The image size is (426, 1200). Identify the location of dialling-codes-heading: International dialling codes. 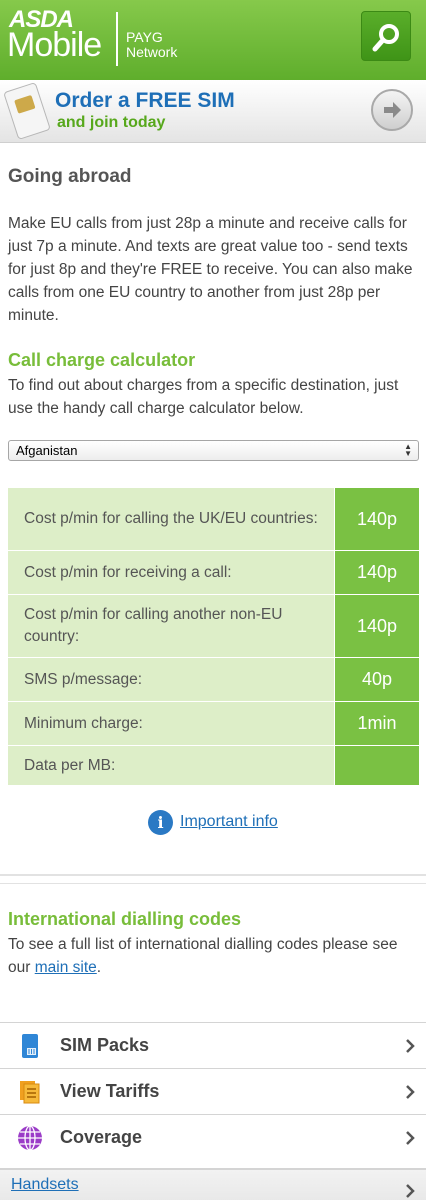
(125, 919).